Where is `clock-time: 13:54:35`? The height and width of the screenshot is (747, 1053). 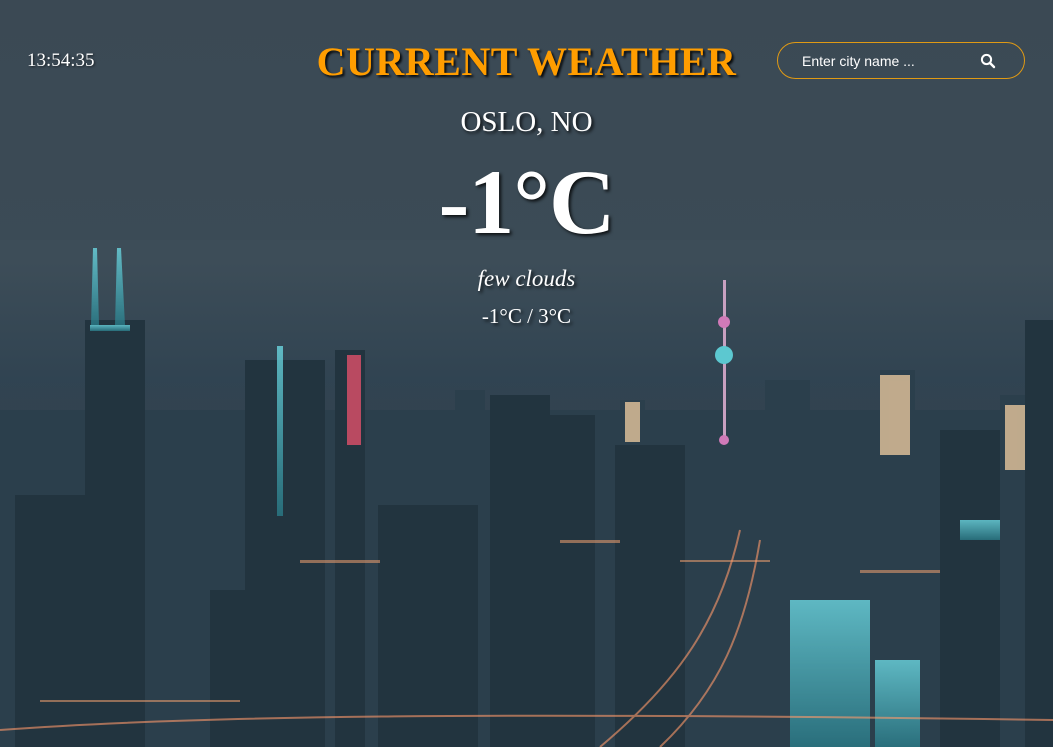
clock-time: 13:54:35 is located at coordinates (61, 60).